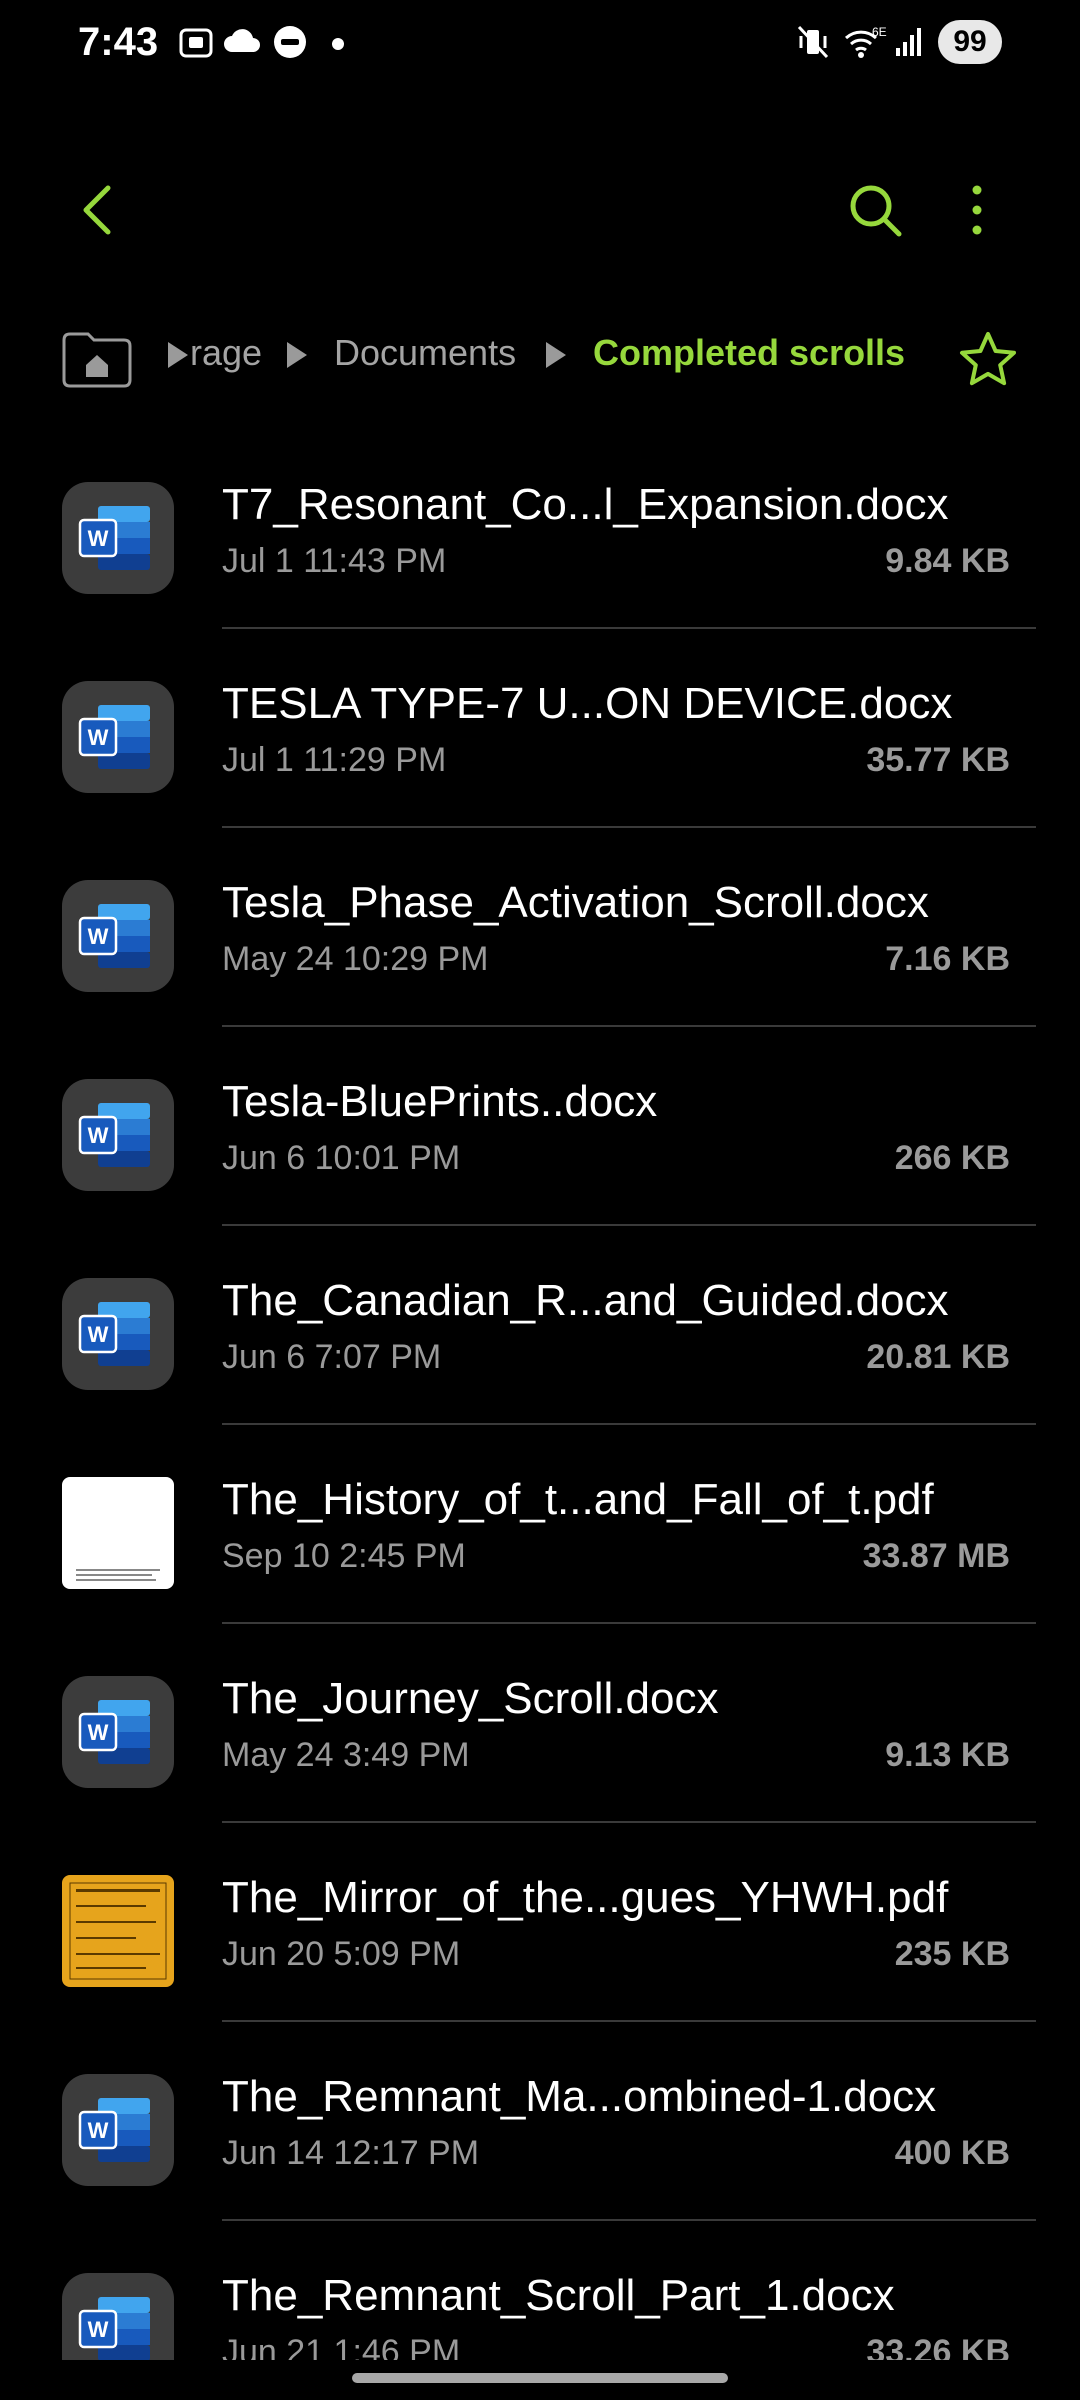  Describe the element at coordinates (334, 760) in the screenshot. I see `file-date: Jul 1 11:29 PM` at that location.